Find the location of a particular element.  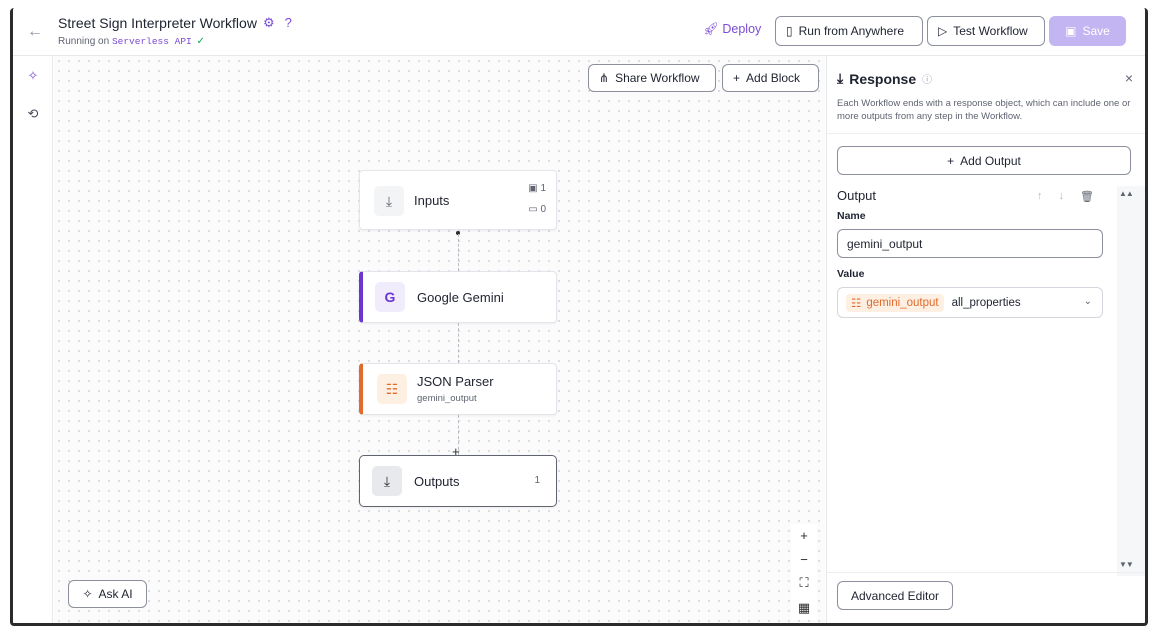

google-gemini-node: G Google Gemini is located at coordinates (458, 297).